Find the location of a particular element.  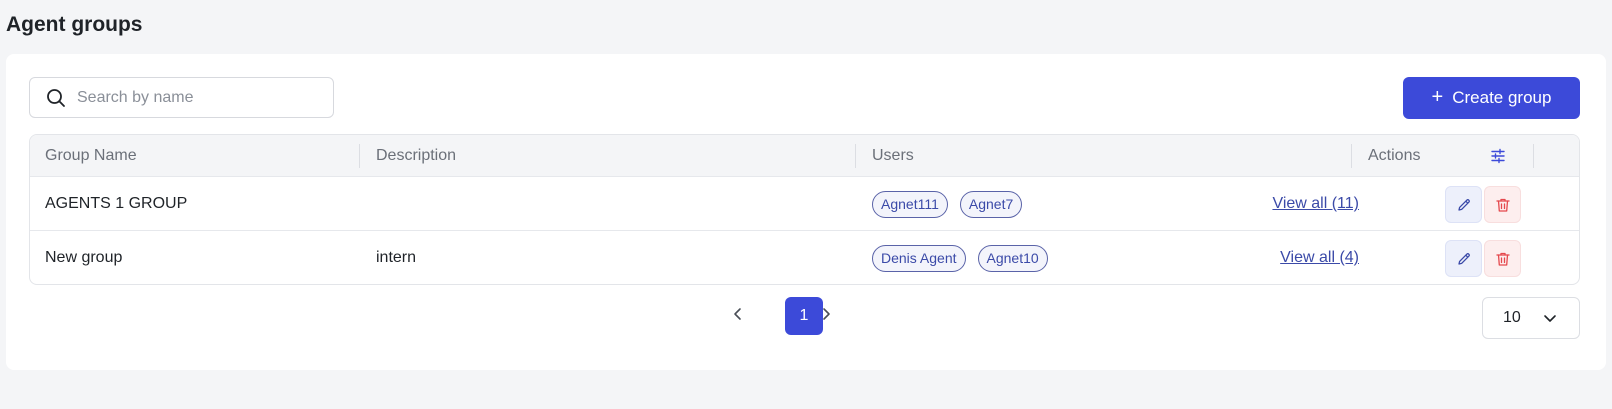

view-all-link: View all (11) is located at coordinates (1315, 204).